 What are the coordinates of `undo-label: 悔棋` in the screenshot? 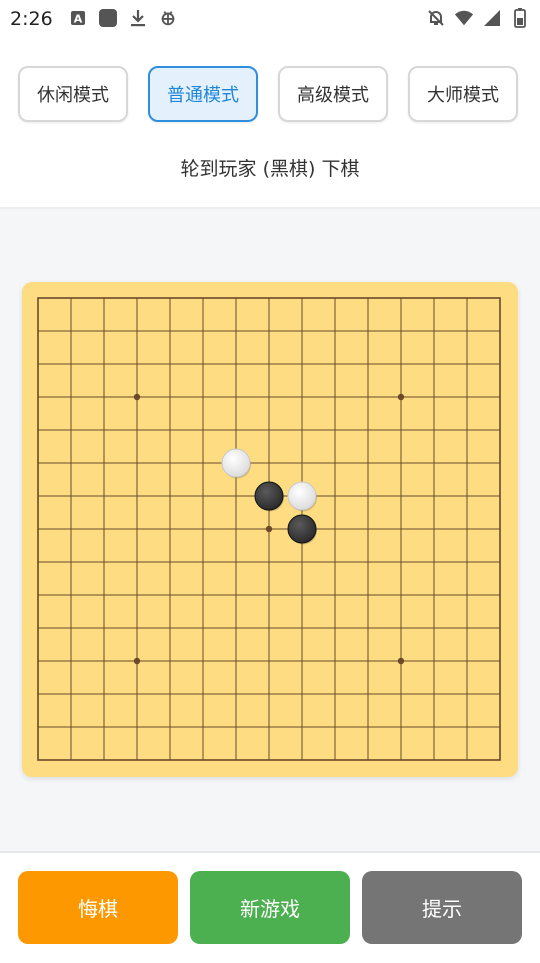 It's located at (98, 909).